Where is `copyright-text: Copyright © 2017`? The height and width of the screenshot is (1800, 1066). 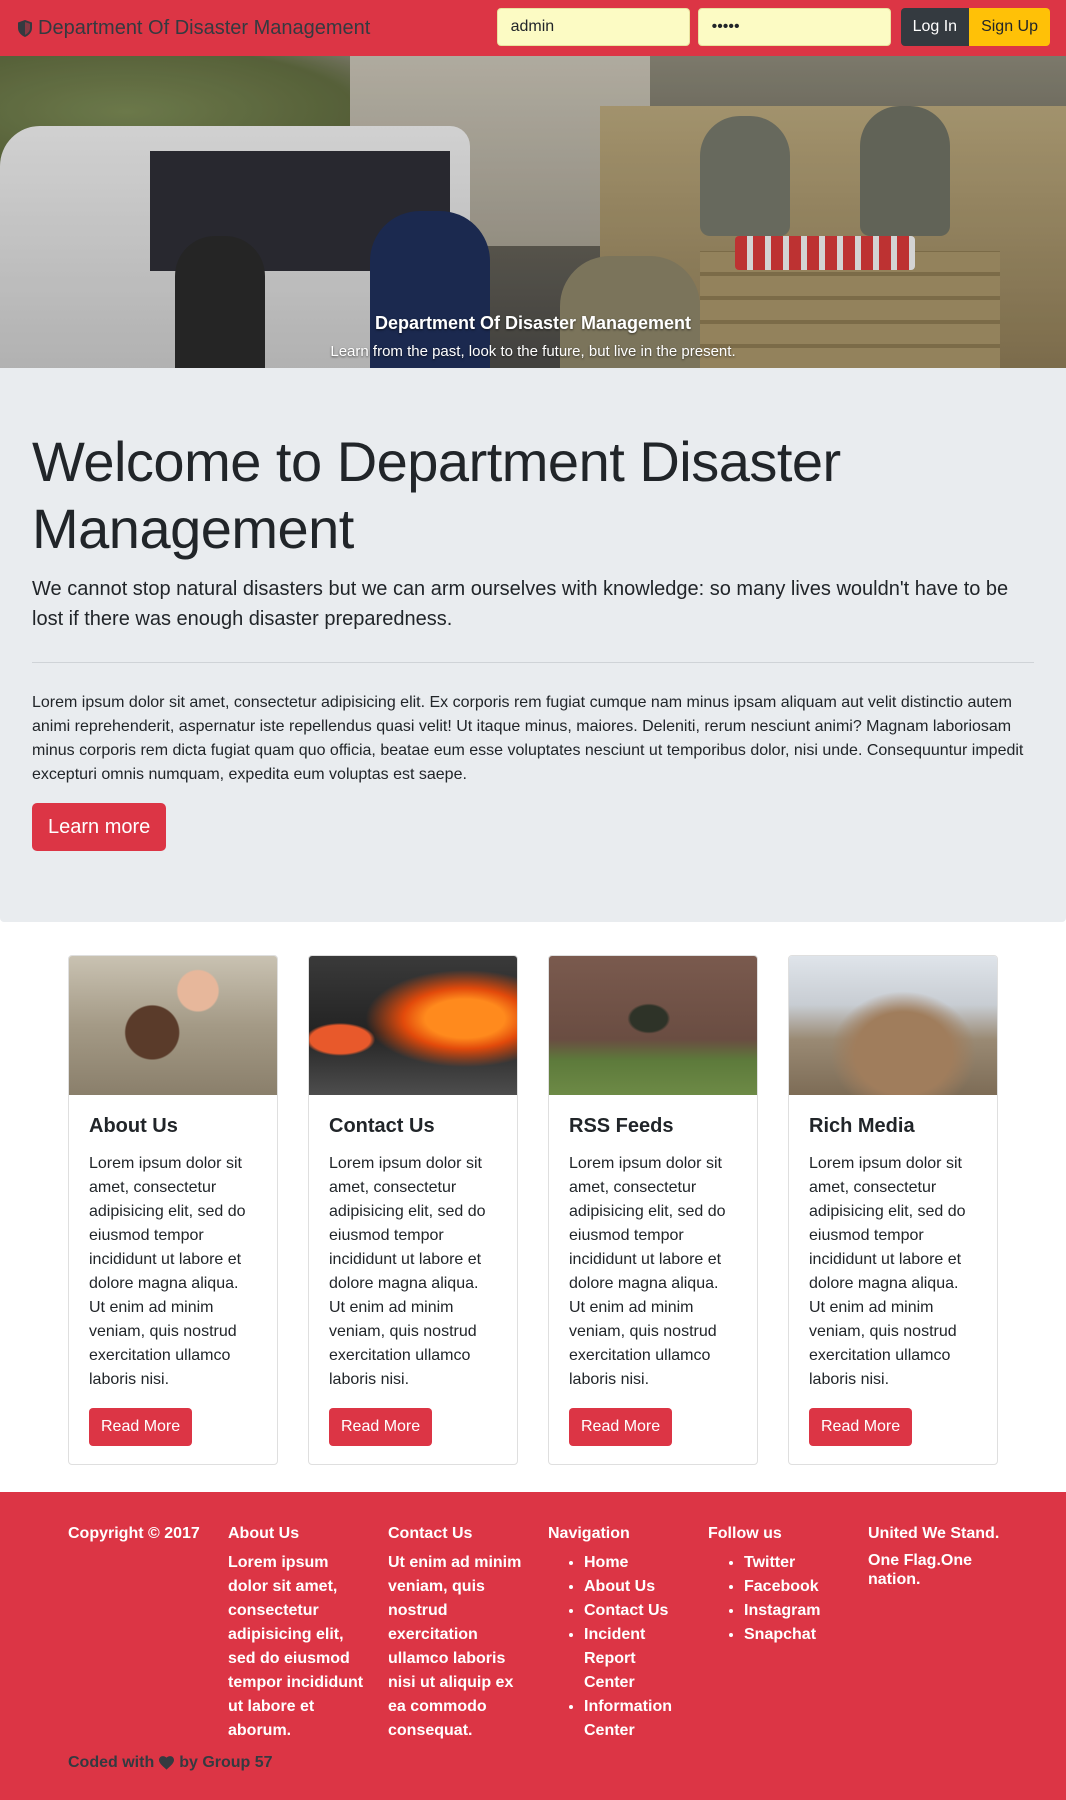
copyright-text: Copyright © 2017 is located at coordinates (134, 1533).